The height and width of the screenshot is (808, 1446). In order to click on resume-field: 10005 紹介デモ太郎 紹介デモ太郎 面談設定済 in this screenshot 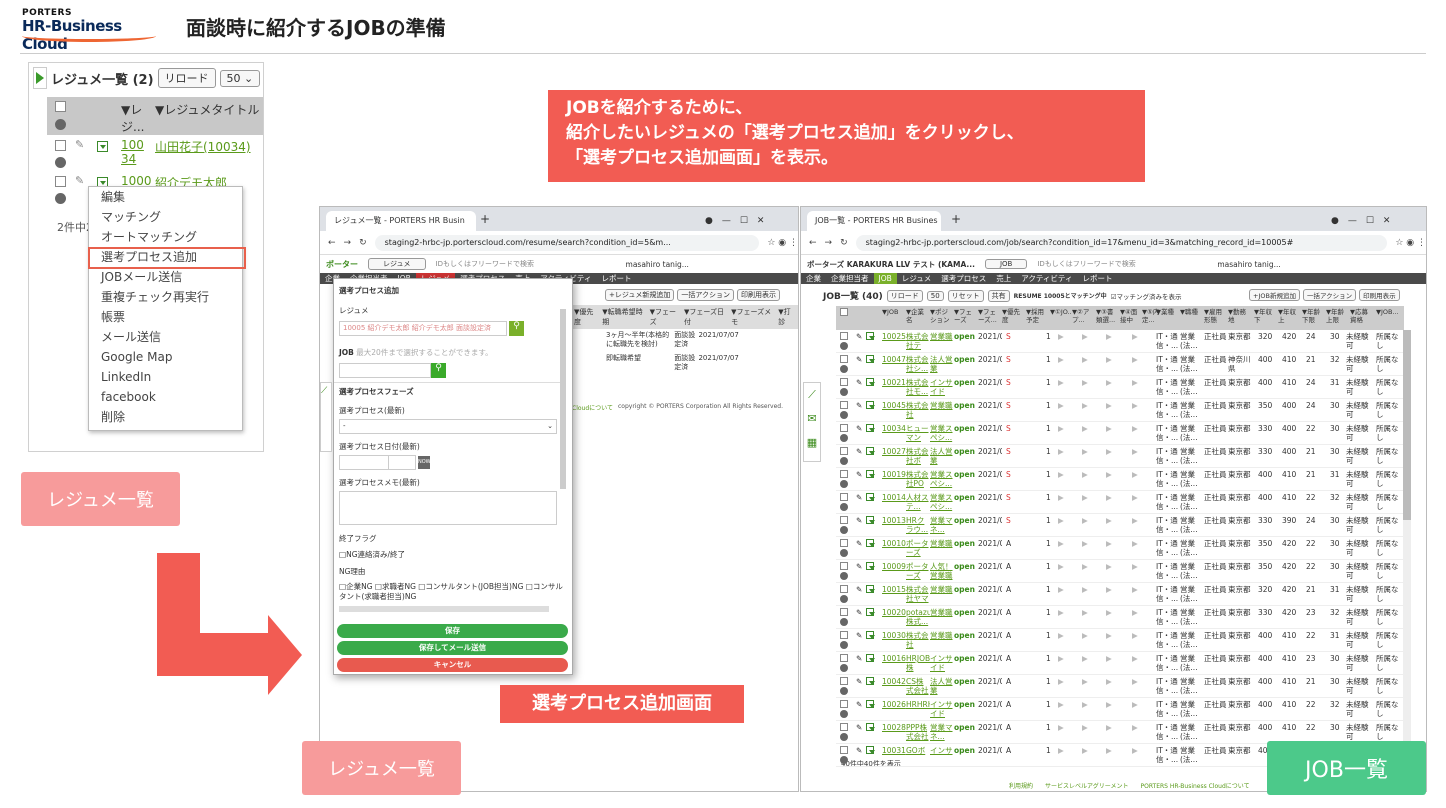, I will do `click(423, 328)`.